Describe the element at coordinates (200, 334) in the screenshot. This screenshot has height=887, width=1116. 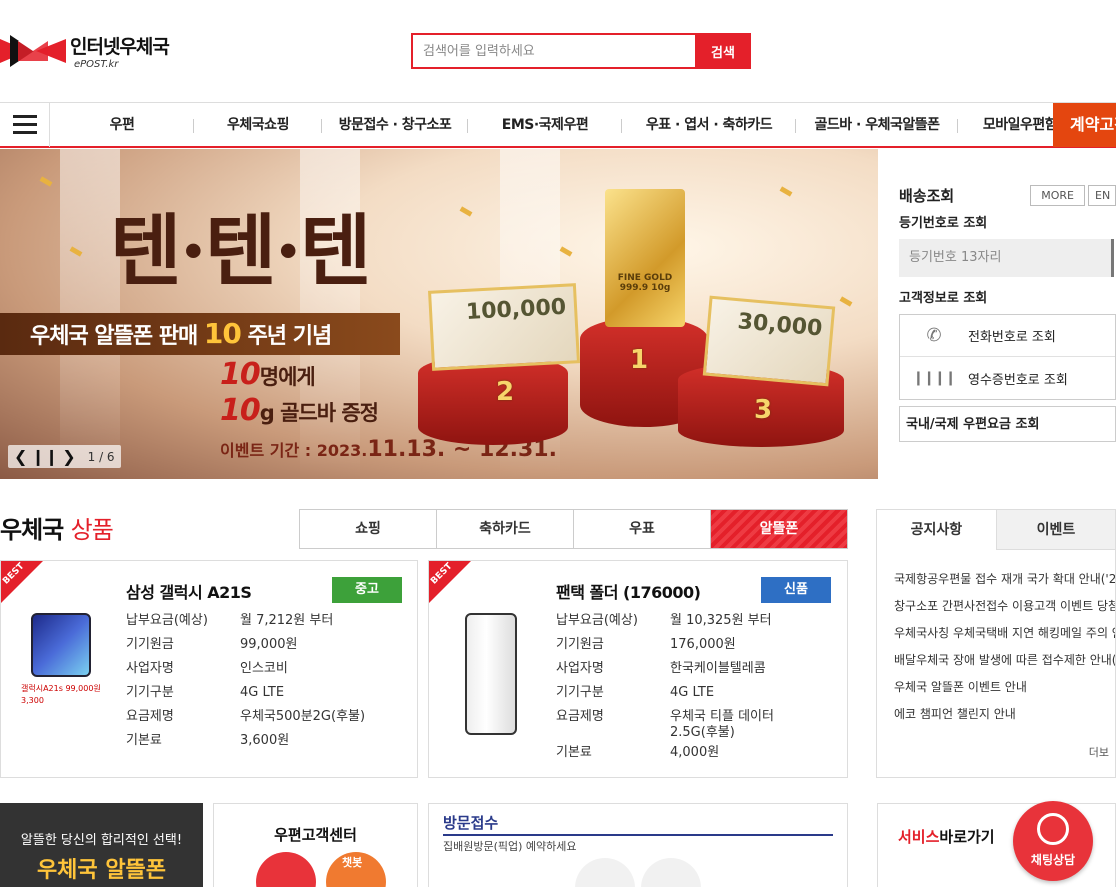
I see `banner-ribbon: 우체국 알뜰폰 판매 10 주년 기념` at that location.